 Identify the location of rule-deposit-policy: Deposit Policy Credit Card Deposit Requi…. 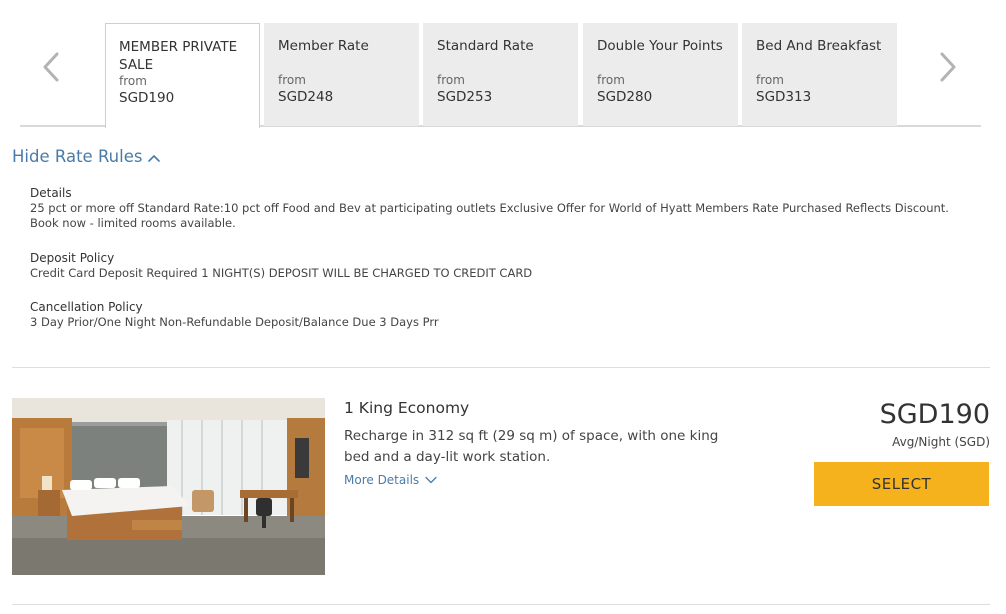
(495, 266).